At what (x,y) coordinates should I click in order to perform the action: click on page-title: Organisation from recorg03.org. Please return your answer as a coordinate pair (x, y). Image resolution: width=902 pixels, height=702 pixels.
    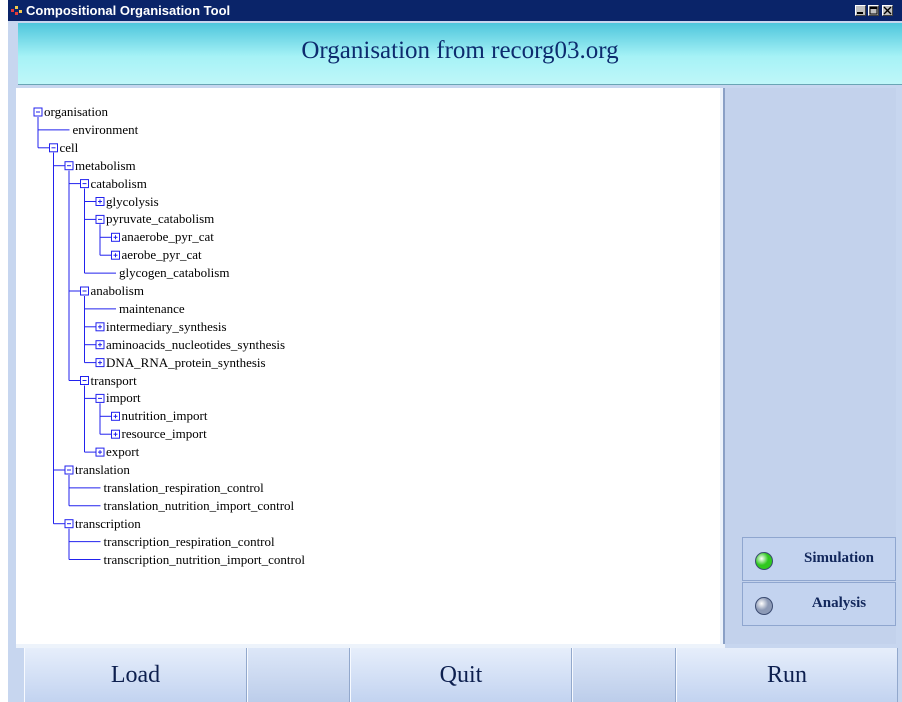
    Looking at the image, I should click on (460, 50).